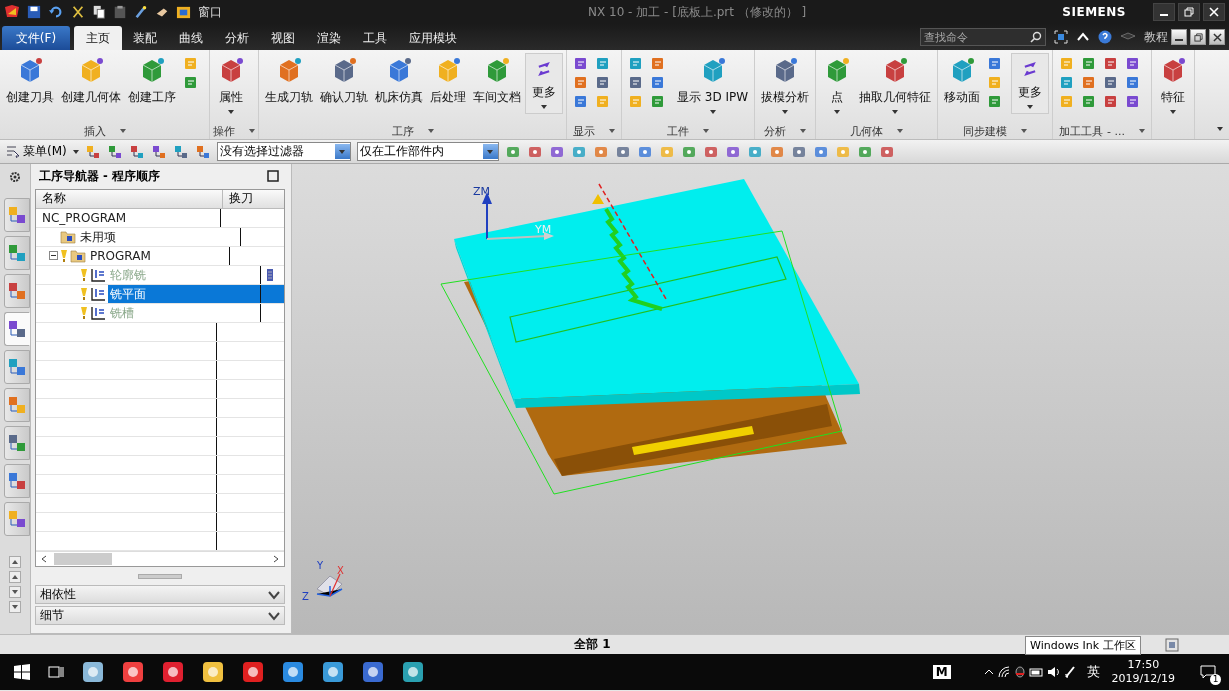  Describe the element at coordinates (329, 38) in the screenshot. I see `ribbon-tab: 渲染` at that location.